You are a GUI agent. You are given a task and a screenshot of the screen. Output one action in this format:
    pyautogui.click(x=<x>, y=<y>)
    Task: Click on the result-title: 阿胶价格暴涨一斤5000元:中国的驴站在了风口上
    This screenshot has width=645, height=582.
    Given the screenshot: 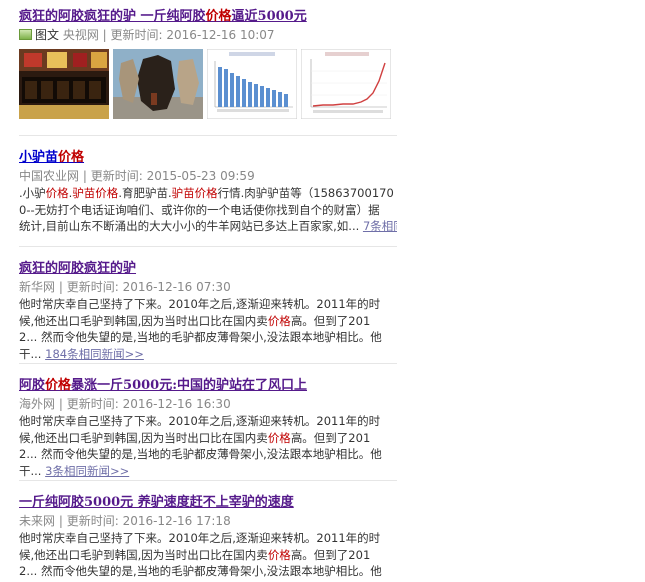 What is the action you would take?
    pyautogui.click(x=208, y=386)
    